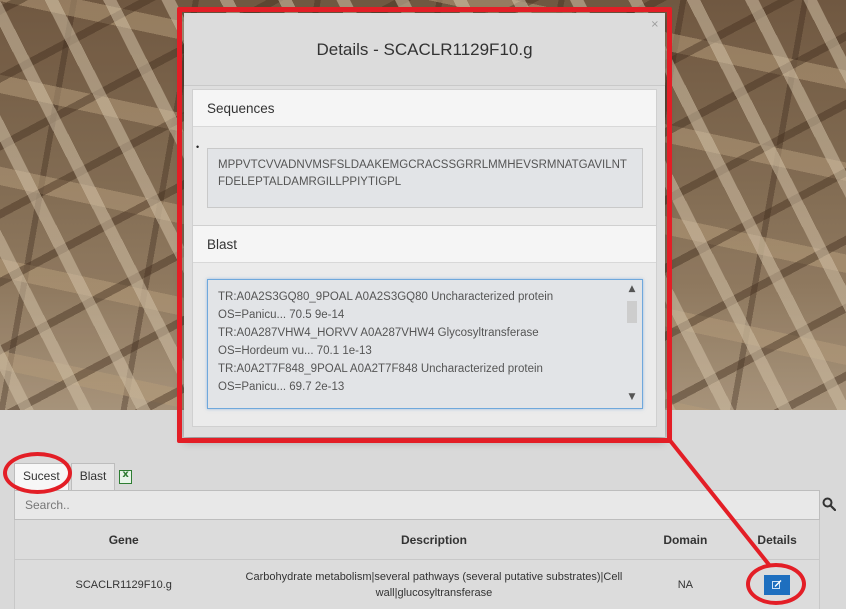  What do you see at coordinates (776, 584) in the screenshot?
I see `annotation-button-circle` at bounding box center [776, 584].